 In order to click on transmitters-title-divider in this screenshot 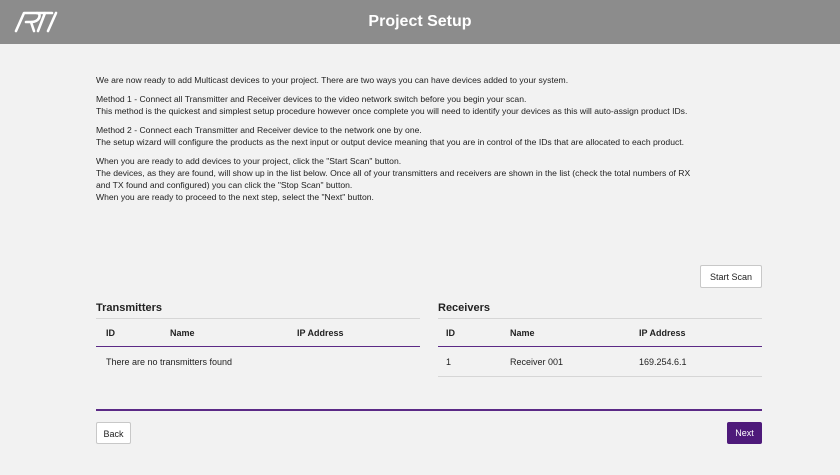, I will do `click(258, 318)`.